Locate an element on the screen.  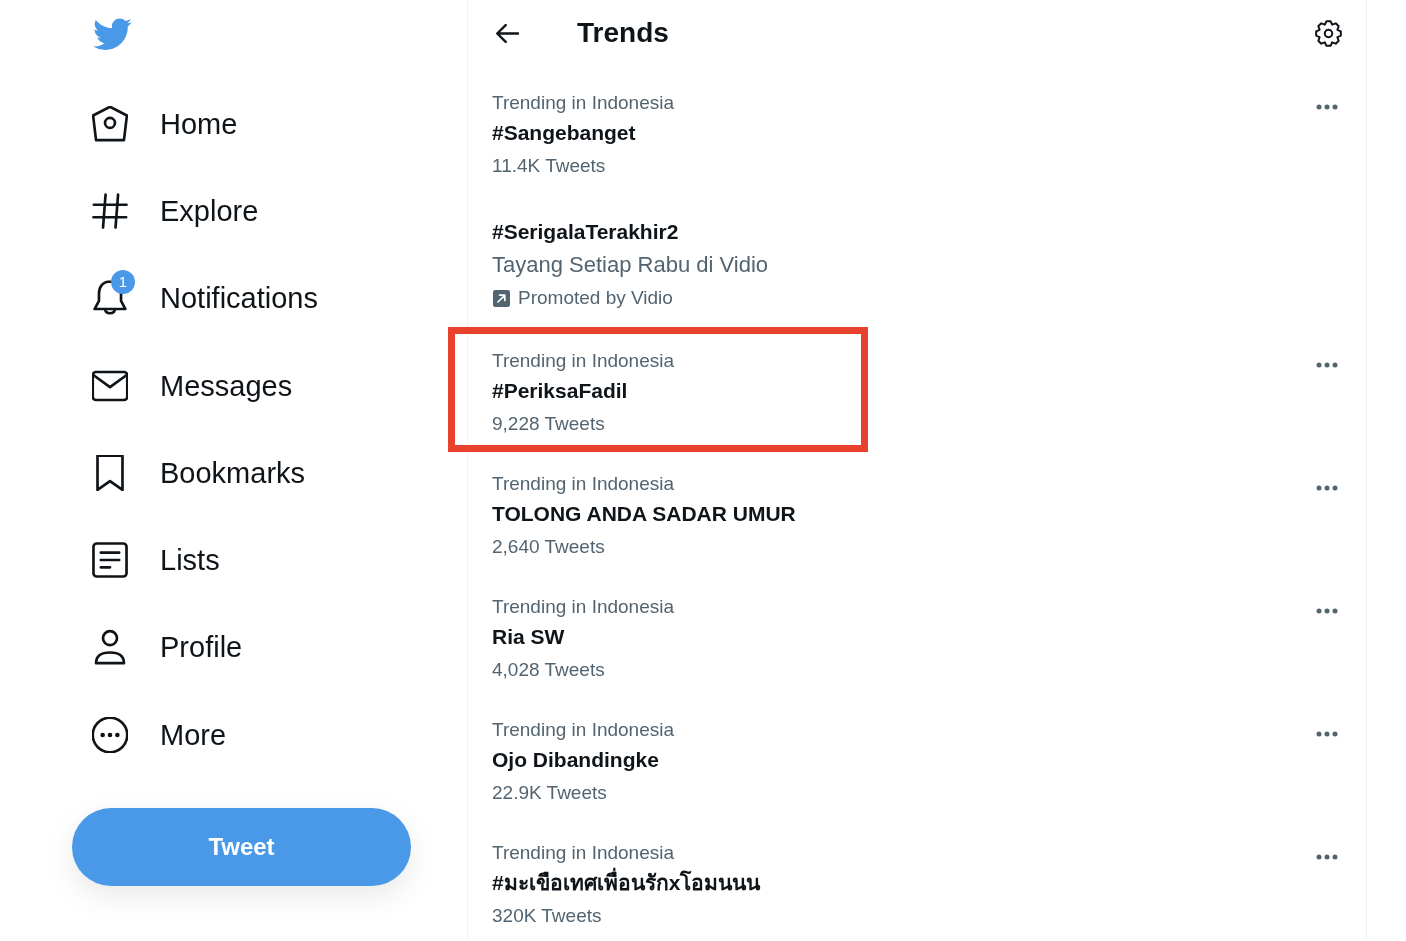
bird-icon is located at coordinates (112, 34).